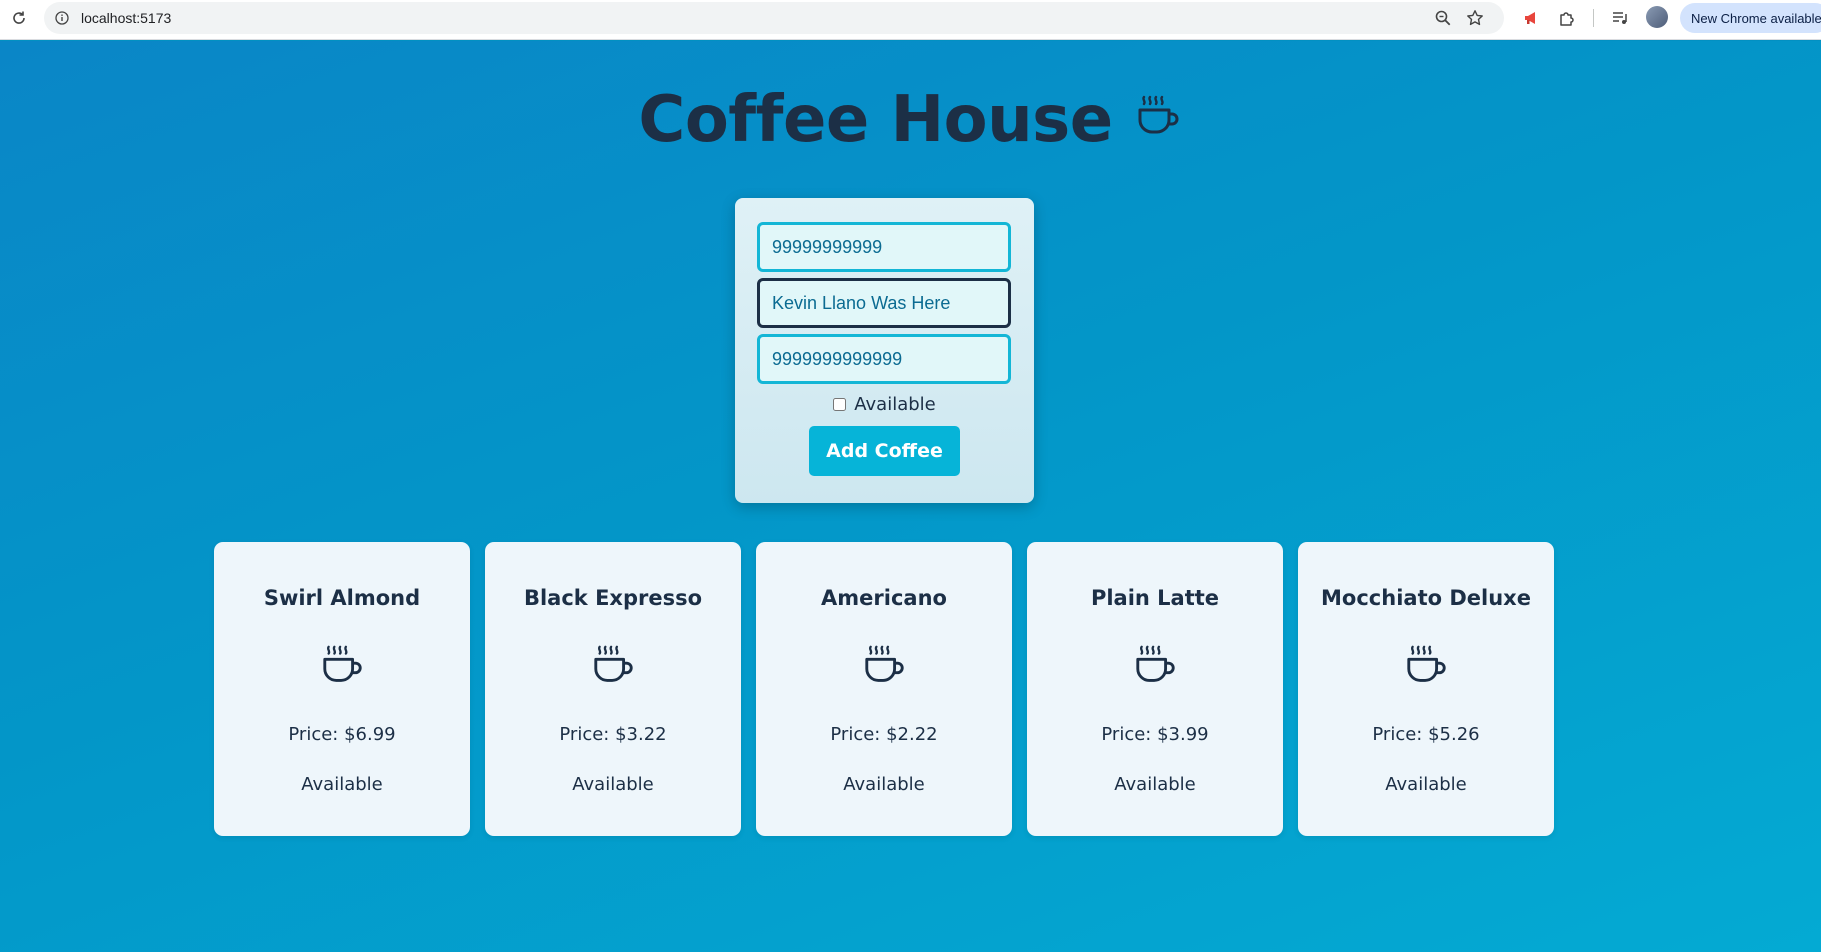 The width and height of the screenshot is (1821, 952). Describe the element at coordinates (613, 598) in the screenshot. I see `coffee-name: Black Expresso` at that location.